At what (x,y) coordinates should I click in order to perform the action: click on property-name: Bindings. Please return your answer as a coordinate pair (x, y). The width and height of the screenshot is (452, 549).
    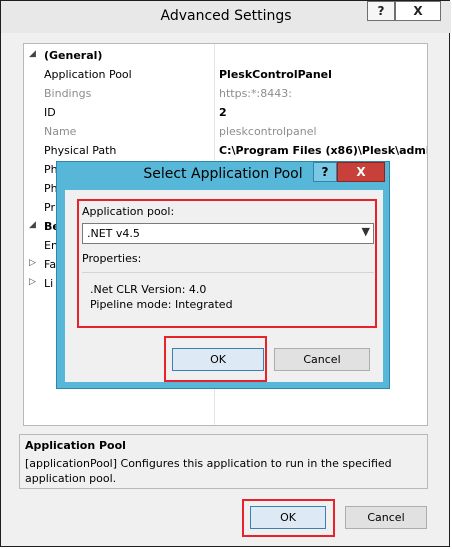
    Looking at the image, I should click on (68, 93).